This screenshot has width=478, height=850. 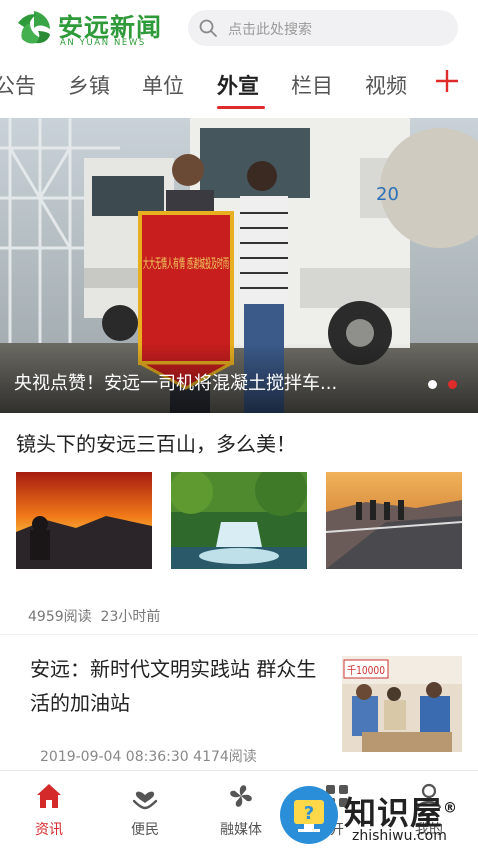 What do you see at coordinates (239, 634) in the screenshot?
I see `divider` at bounding box center [239, 634].